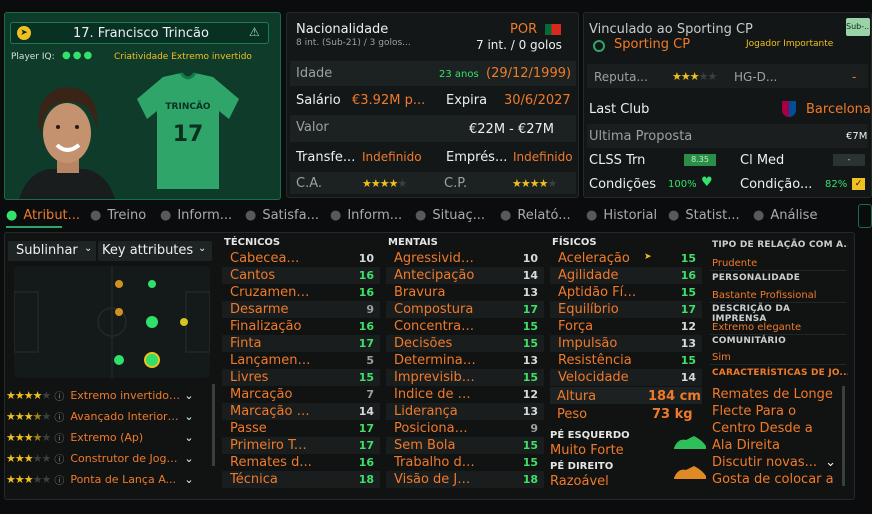 Image resolution: width=872 pixels, height=514 pixels. I want to click on attribute-row: Passe 17, so click(301, 428).